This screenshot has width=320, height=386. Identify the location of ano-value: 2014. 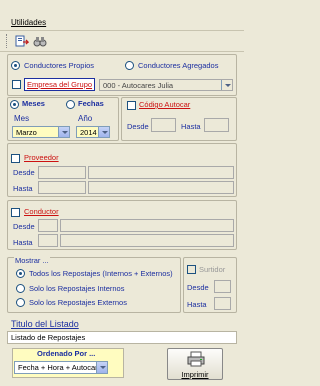
(88, 132).